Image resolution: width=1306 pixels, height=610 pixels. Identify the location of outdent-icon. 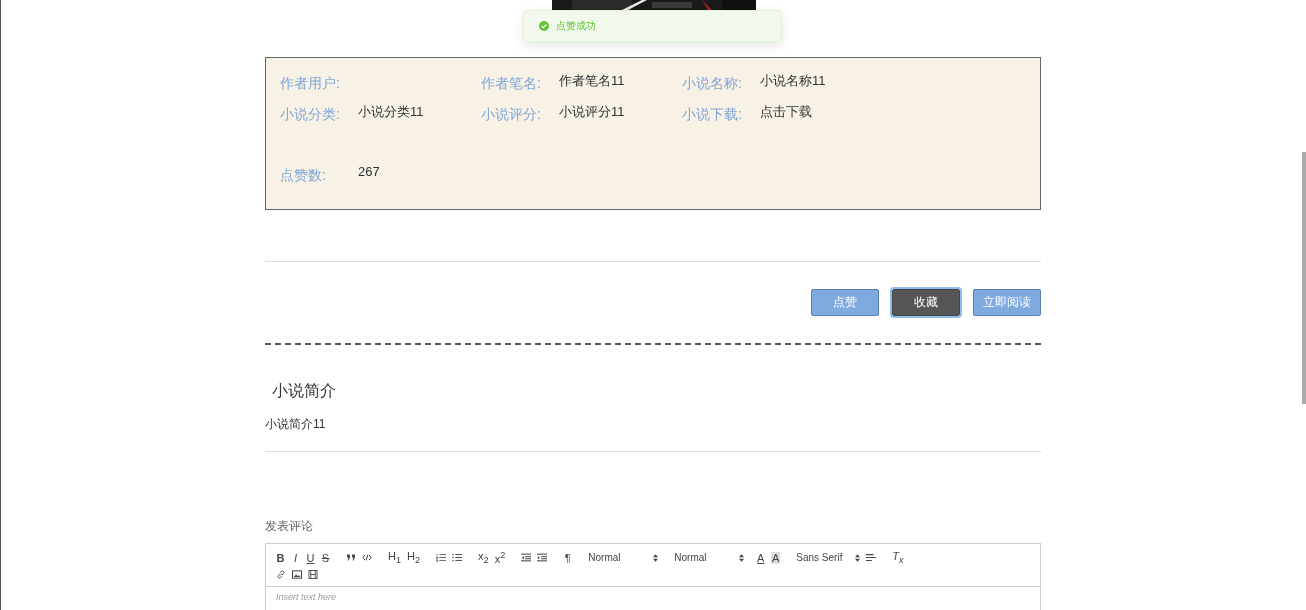
(526, 557).